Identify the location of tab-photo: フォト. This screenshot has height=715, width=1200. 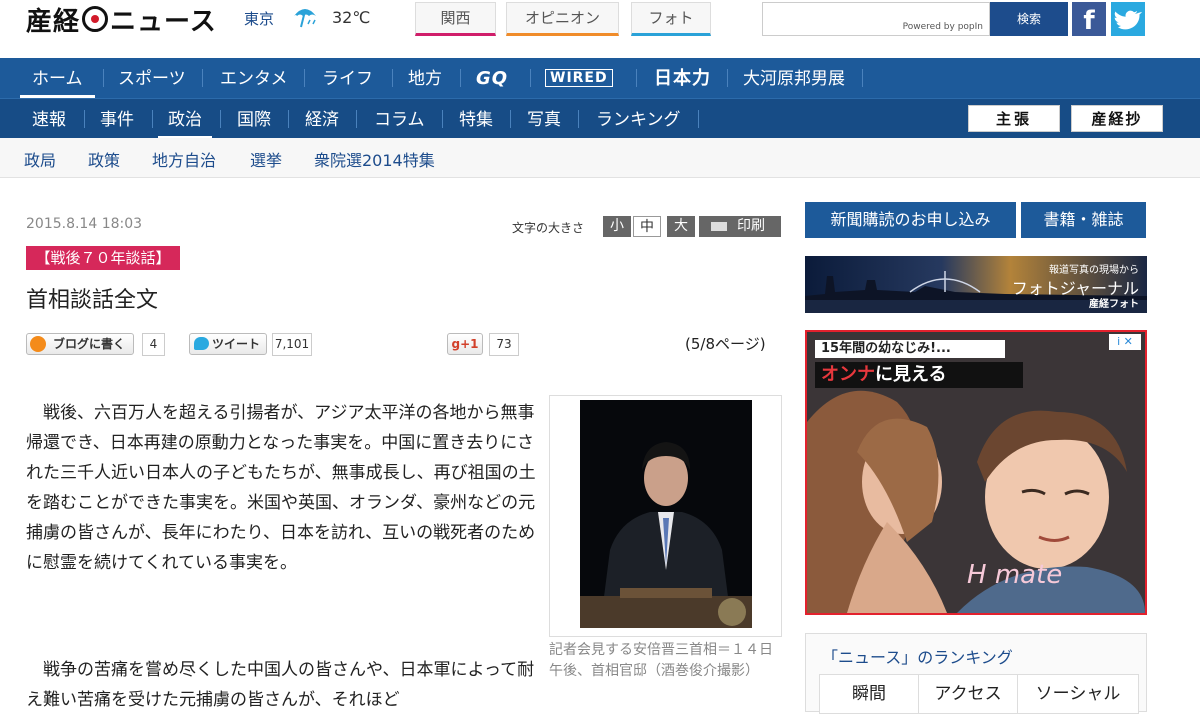
(671, 19).